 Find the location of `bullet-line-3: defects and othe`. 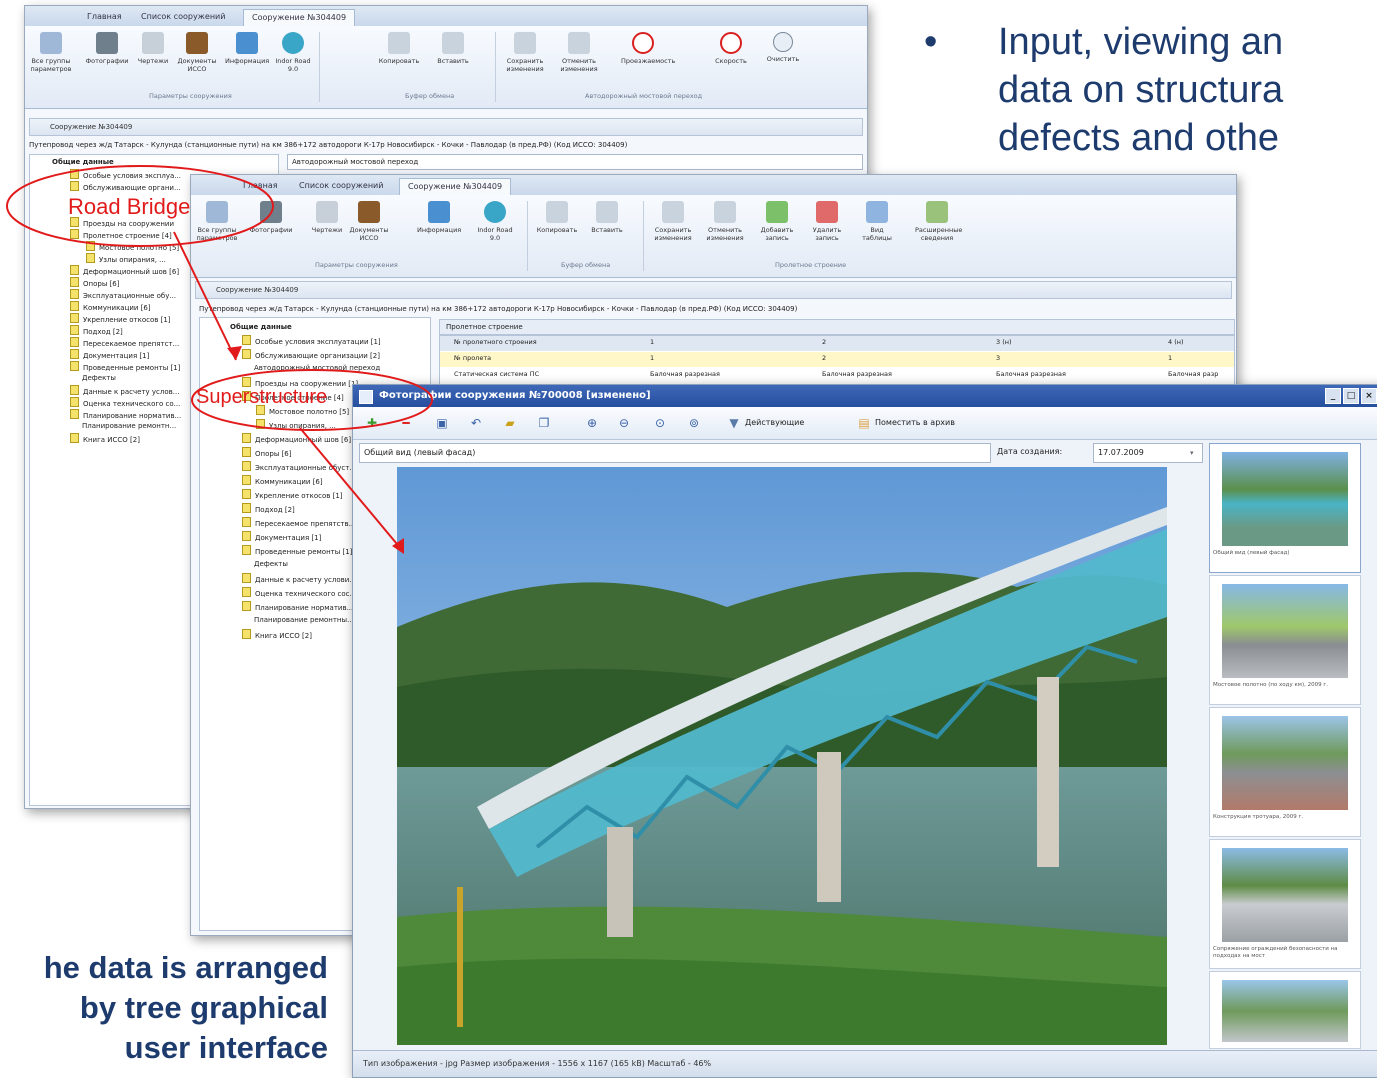

bullet-line-3: defects and othe is located at coordinates (1138, 138).